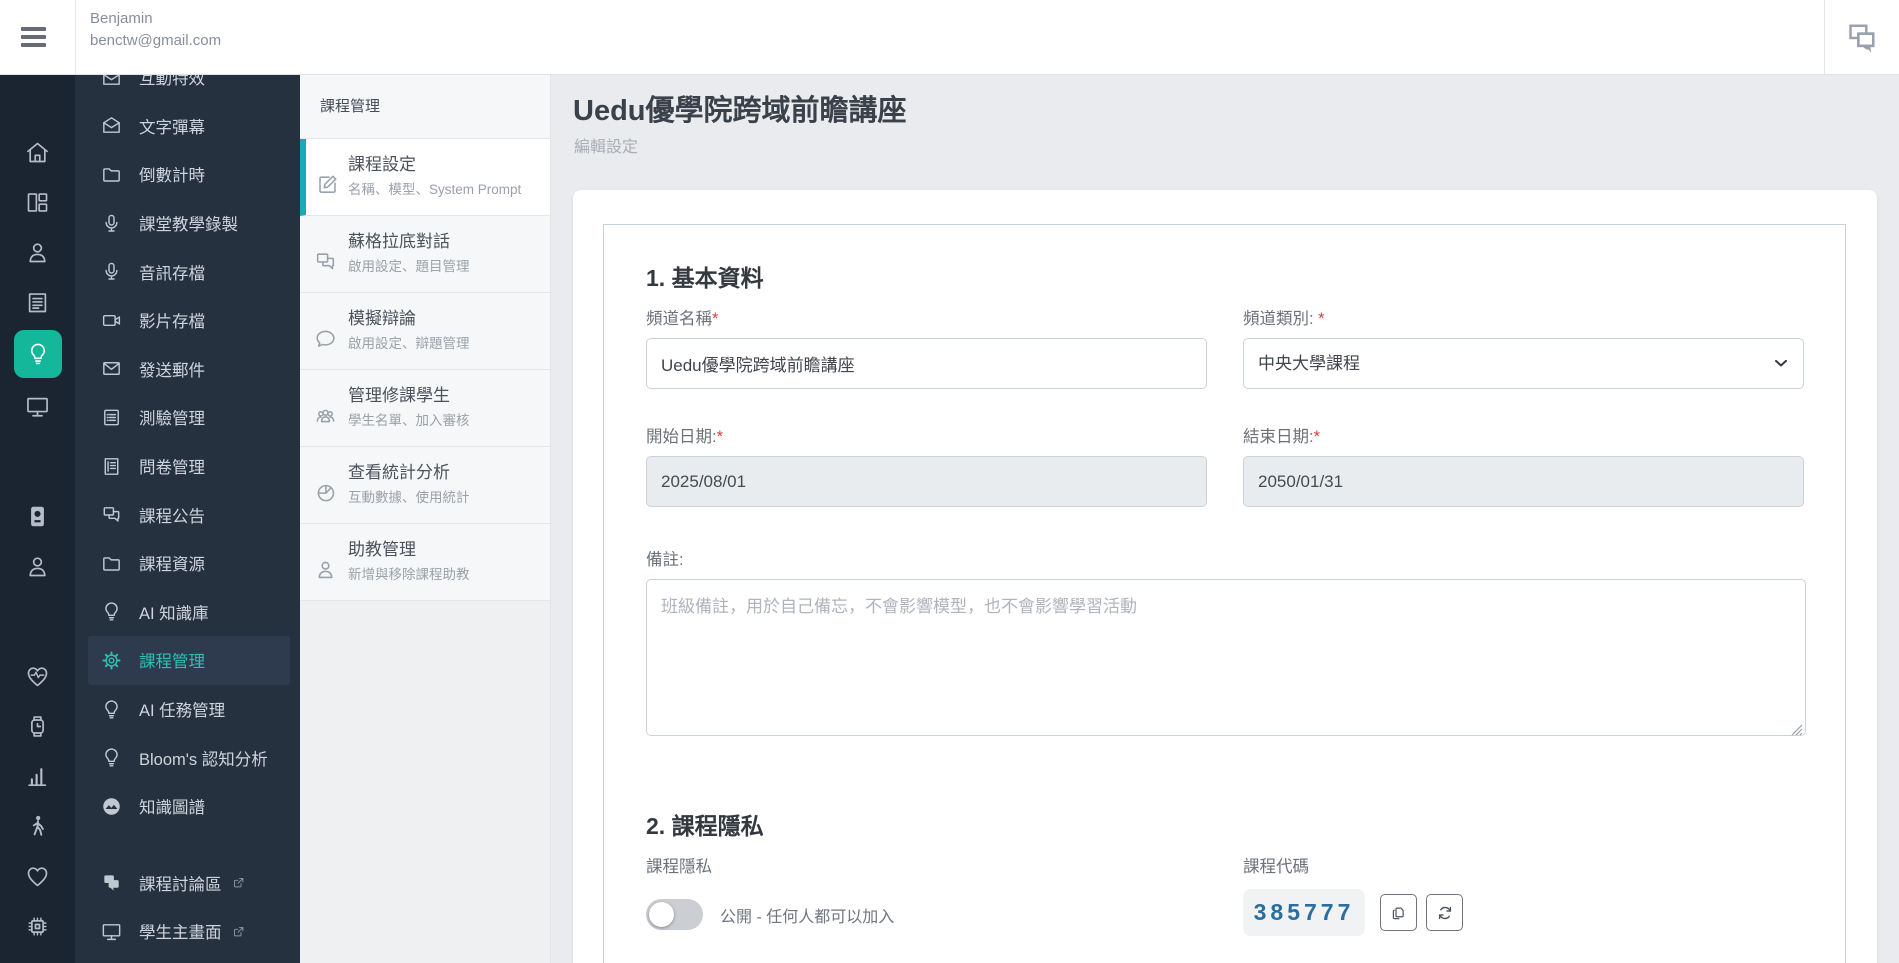 The height and width of the screenshot is (963, 1899). What do you see at coordinates (661, 914) in the screenshot?
I see `toggle-knob` at bounding box center [661, 914].